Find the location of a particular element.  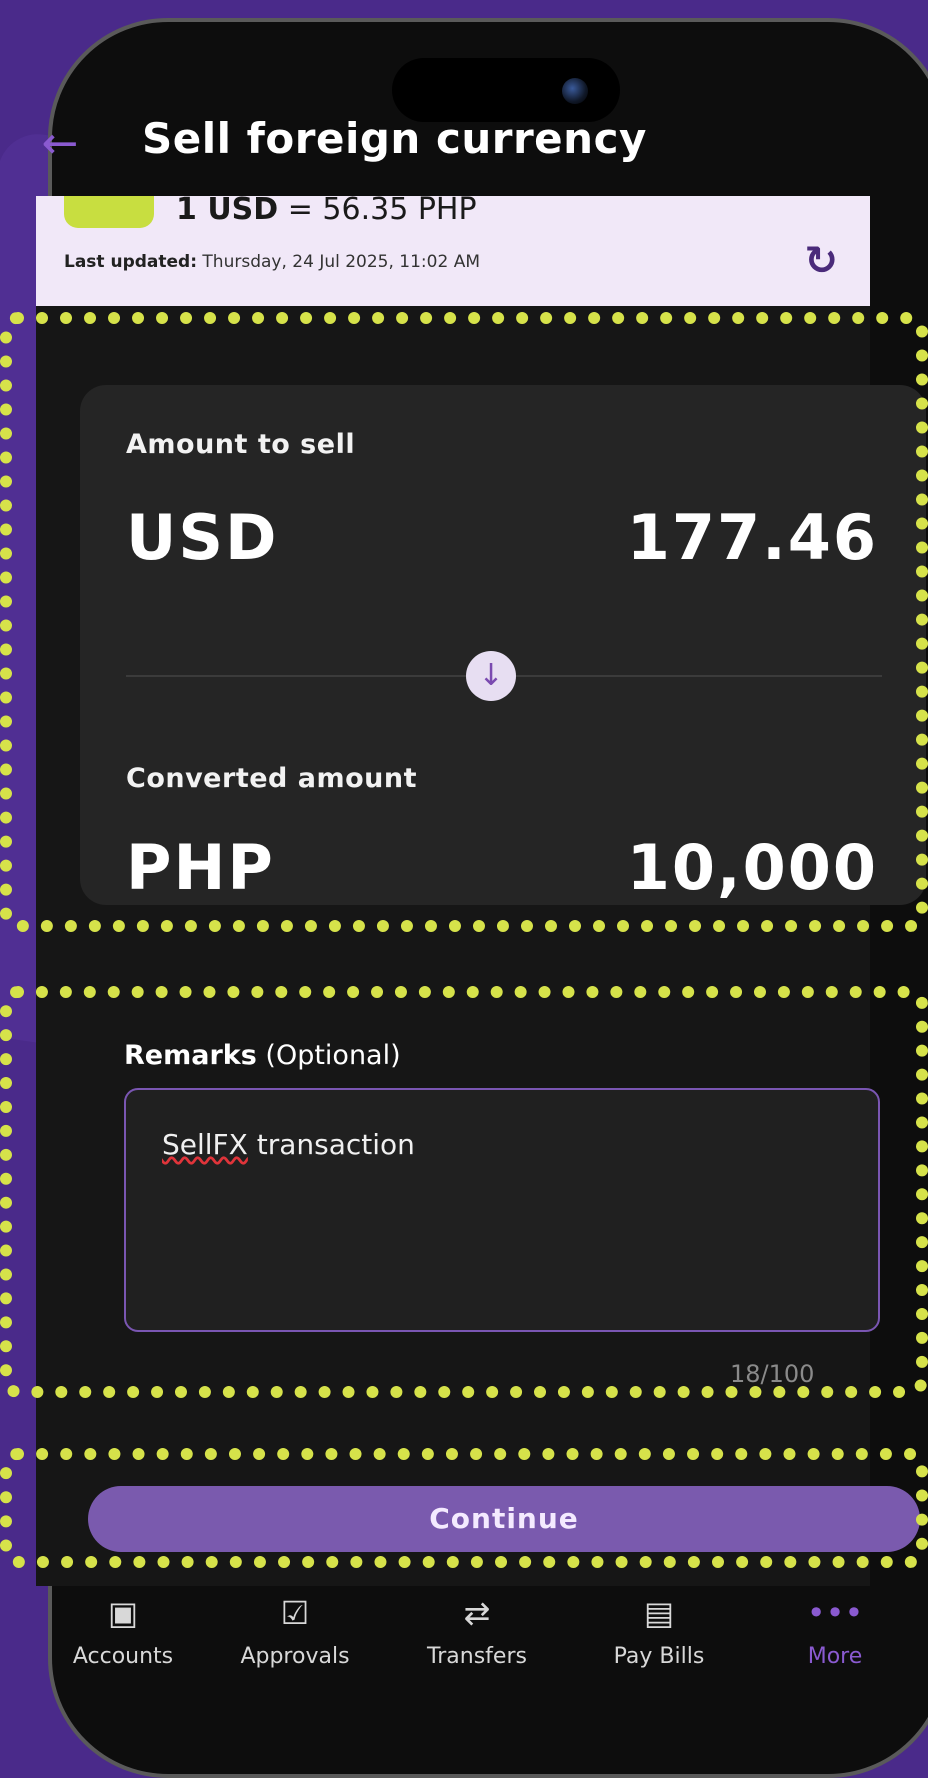

nav-label: Accounts is located at coordinates (123, 1656).